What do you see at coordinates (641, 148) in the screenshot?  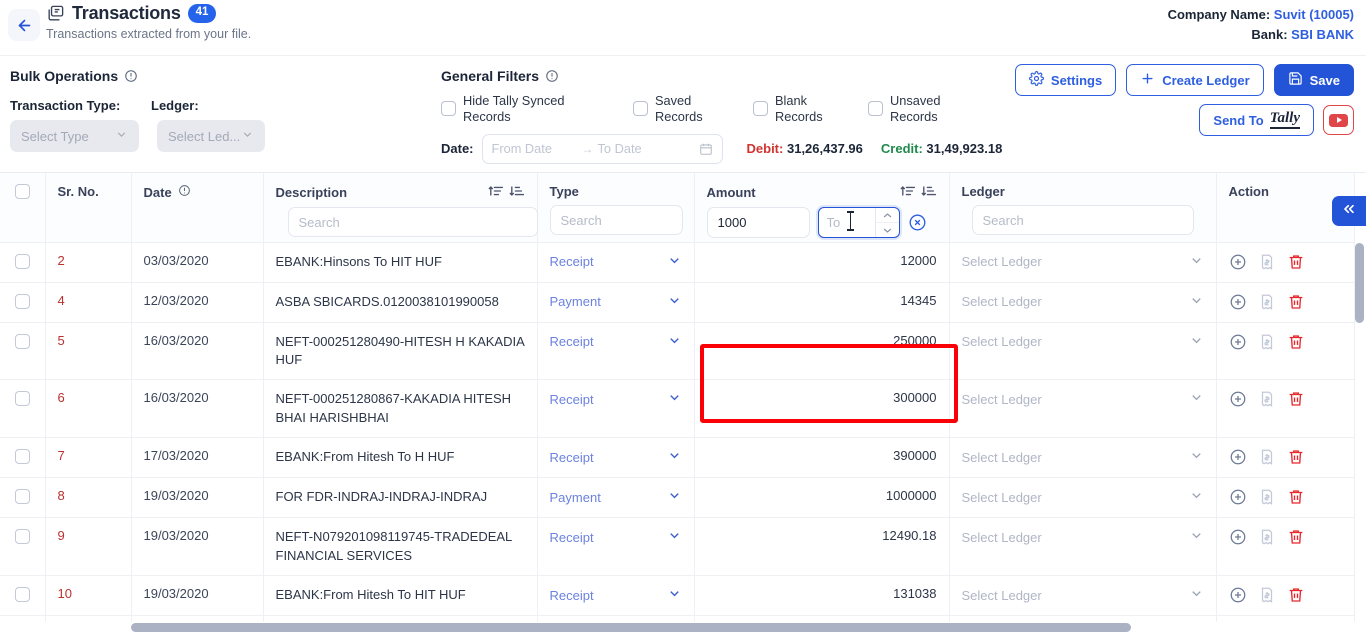 I see `date-to-input: To Date` at bounding box center [641, 148].